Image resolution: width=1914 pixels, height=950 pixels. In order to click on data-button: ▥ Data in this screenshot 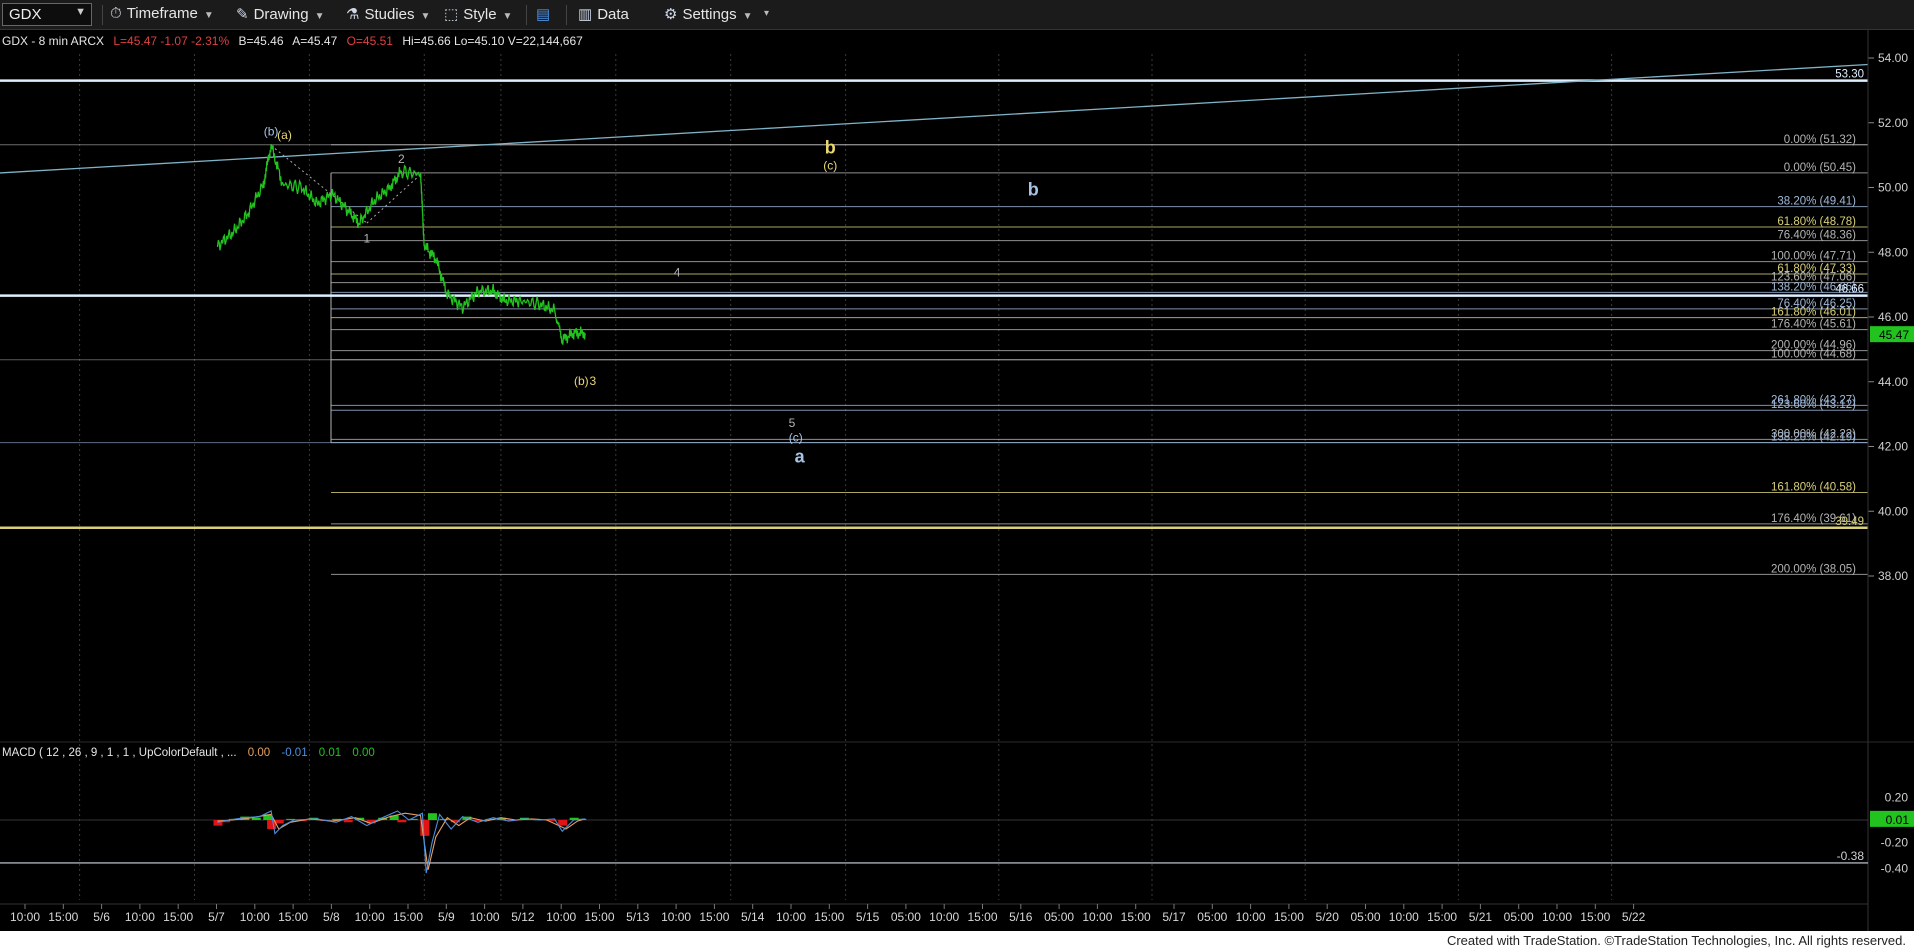, I will do `click(603, 14)`.